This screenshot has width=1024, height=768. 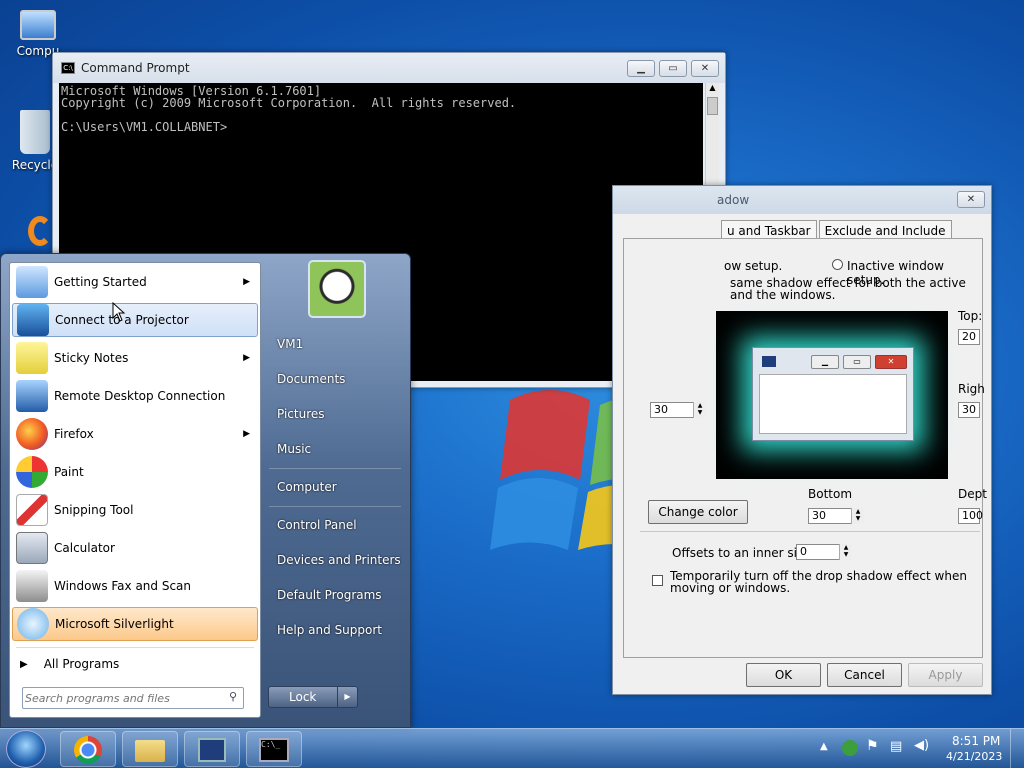 What do you see at coordinates (135, 510) in the screenshot?
I see `program-snipping-tool: Snipping Tool` at bounding box center [135, 510].